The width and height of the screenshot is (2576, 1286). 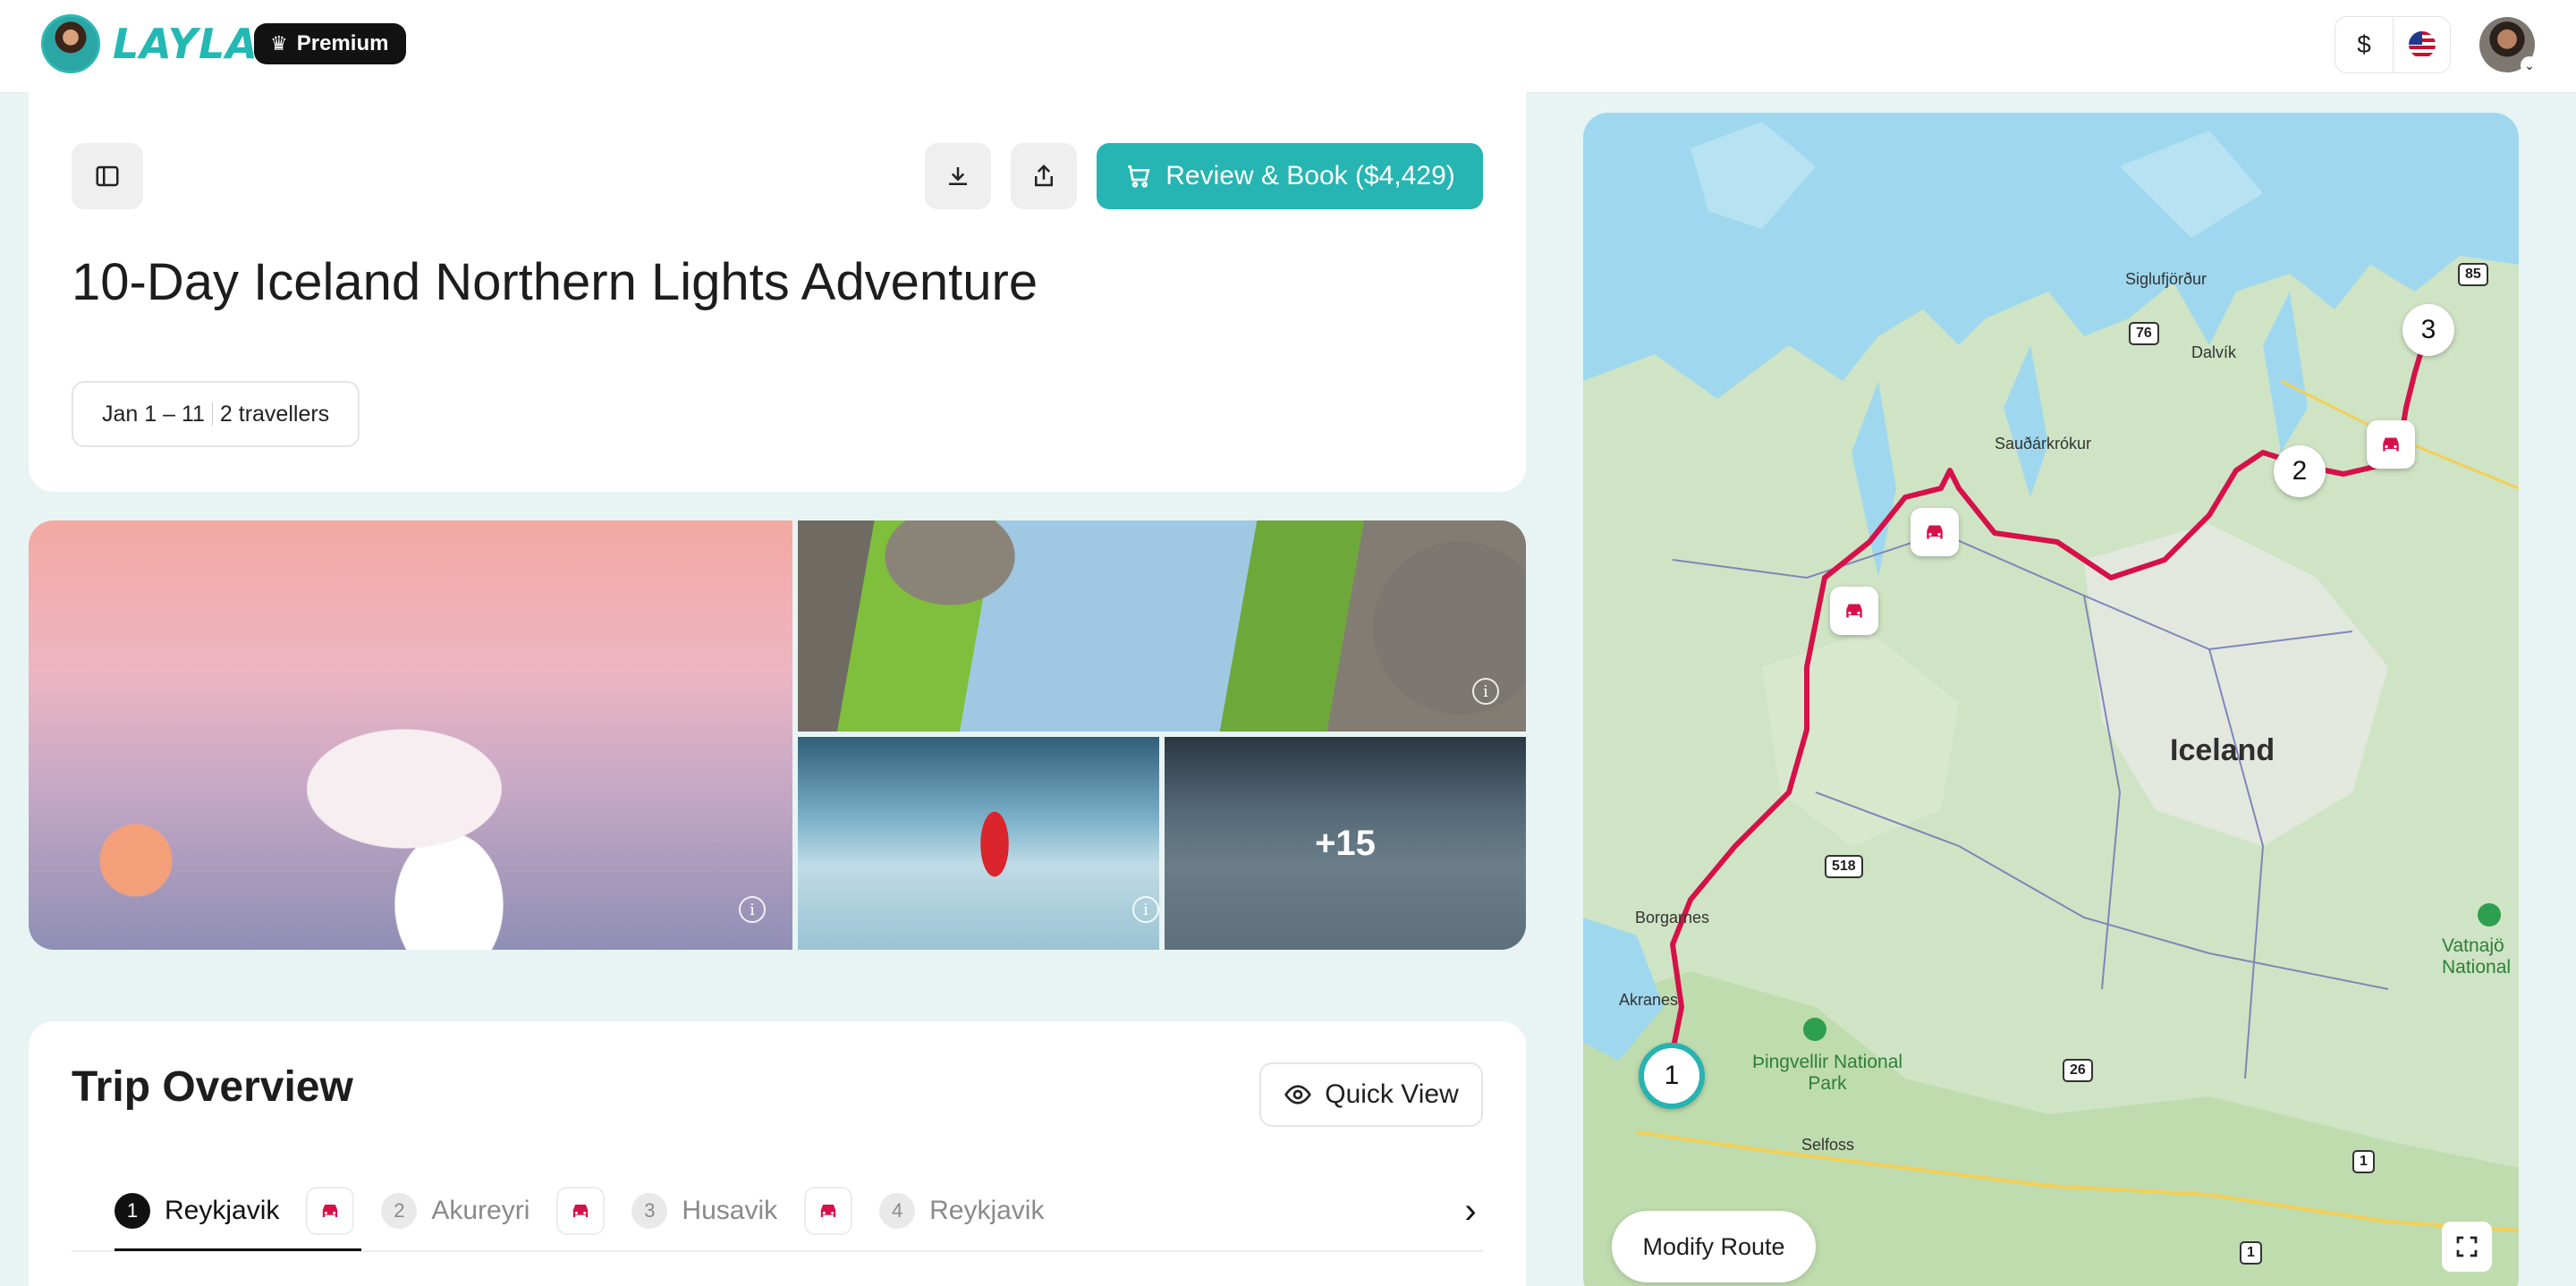 I want to click on brand-wordmark: LAYLA, so click(x=185, y=44).